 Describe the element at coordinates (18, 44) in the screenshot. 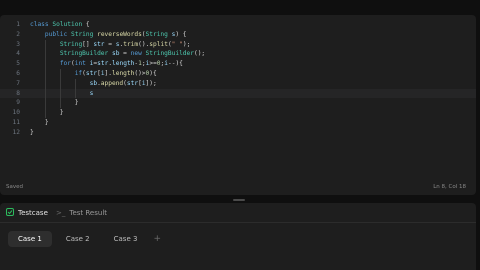

I see `line-number: 3` at that location.